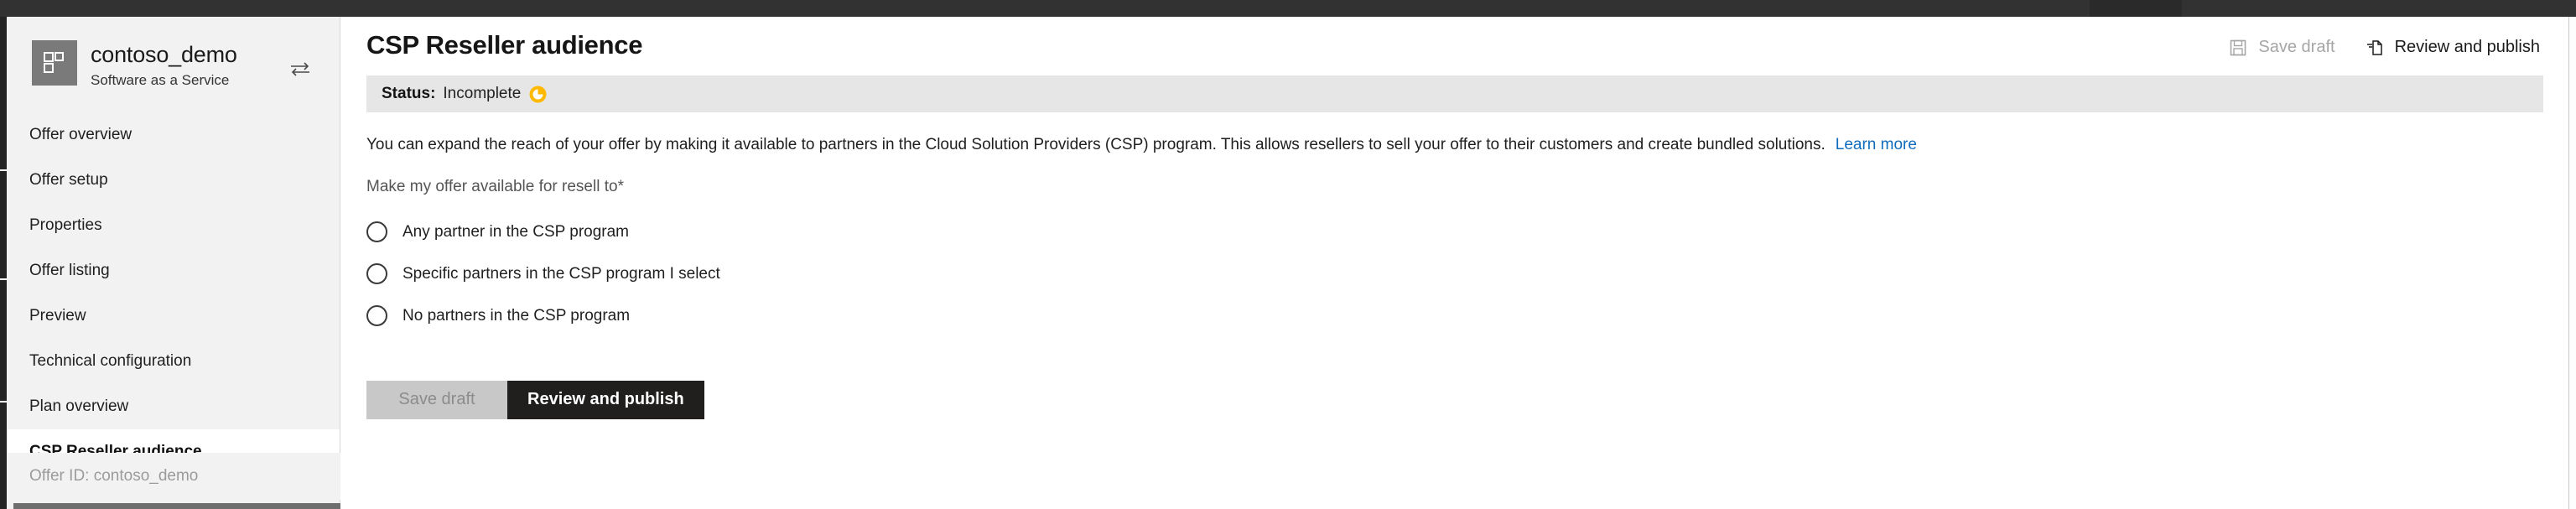 Image resolution: width=2576 pixels, height=509 pixels. What do you see at coordinates (1467, 316) in the screenshot?
I see `radio-option-no-partners: No partners in the CSP program` at bounding box center [1467, 316].